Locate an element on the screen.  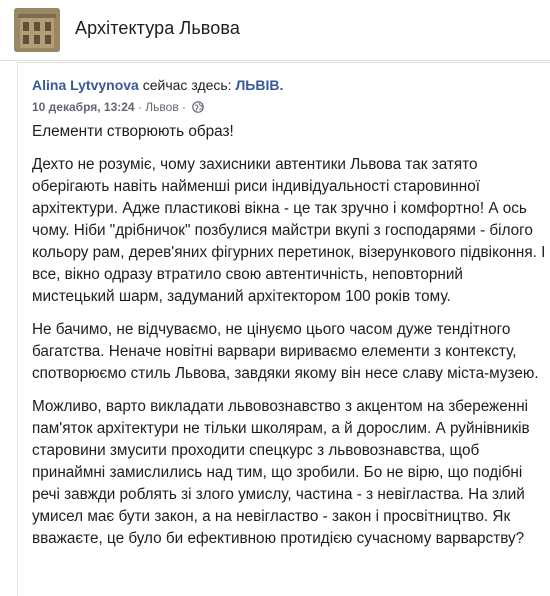
group-avatar is located at coordinates (37, 30).